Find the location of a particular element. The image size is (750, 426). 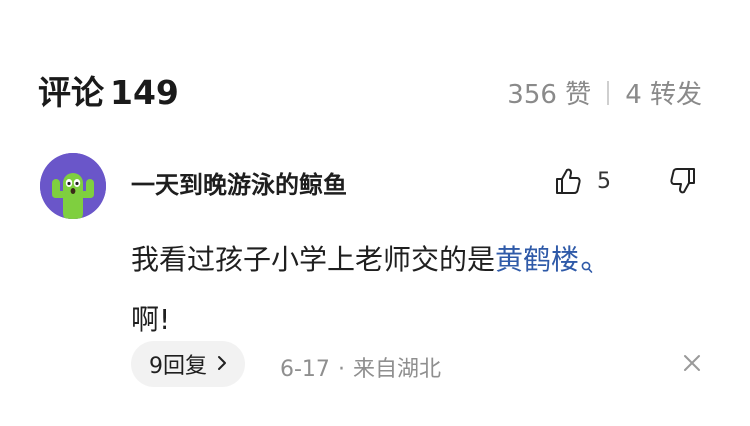

cactus-avatar-icon is located at coordinates (73, 186).